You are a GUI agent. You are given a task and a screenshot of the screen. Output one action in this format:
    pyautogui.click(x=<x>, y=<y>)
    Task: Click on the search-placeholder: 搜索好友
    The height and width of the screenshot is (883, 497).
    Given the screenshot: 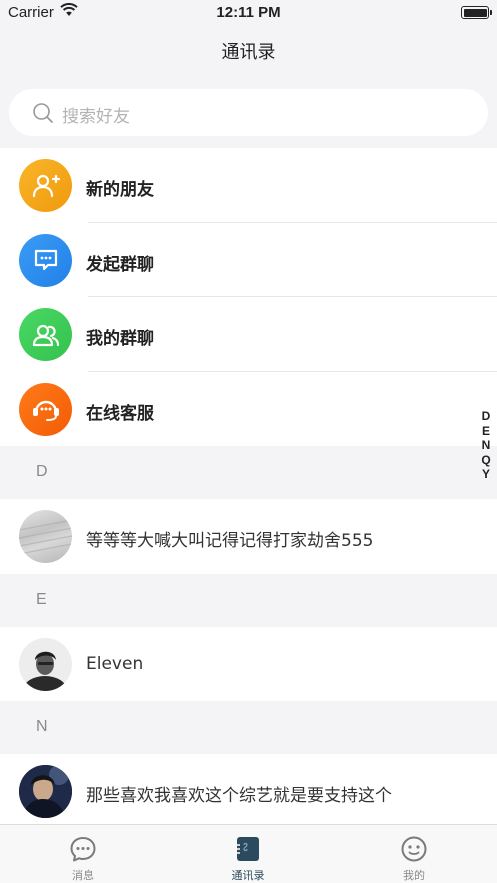 What is the action you would take?
    pyautogui.click(x=96, y=117)
    